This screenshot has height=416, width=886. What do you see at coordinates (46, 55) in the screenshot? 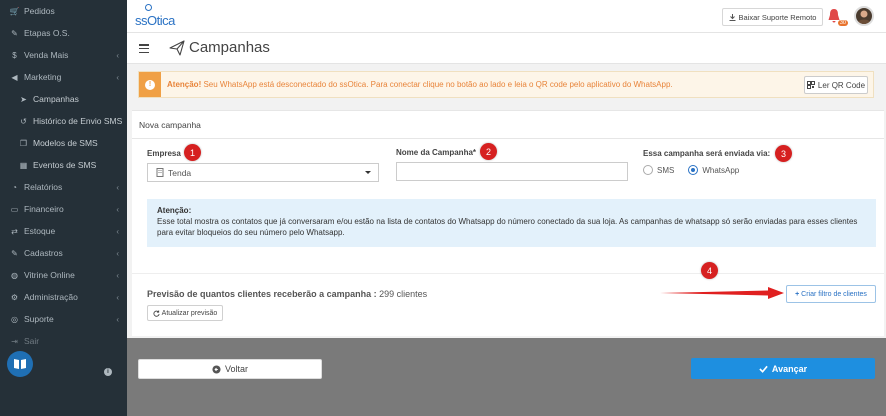
I see `sidebar-item-label: Venda Mais` at bounding box center [46, 55].